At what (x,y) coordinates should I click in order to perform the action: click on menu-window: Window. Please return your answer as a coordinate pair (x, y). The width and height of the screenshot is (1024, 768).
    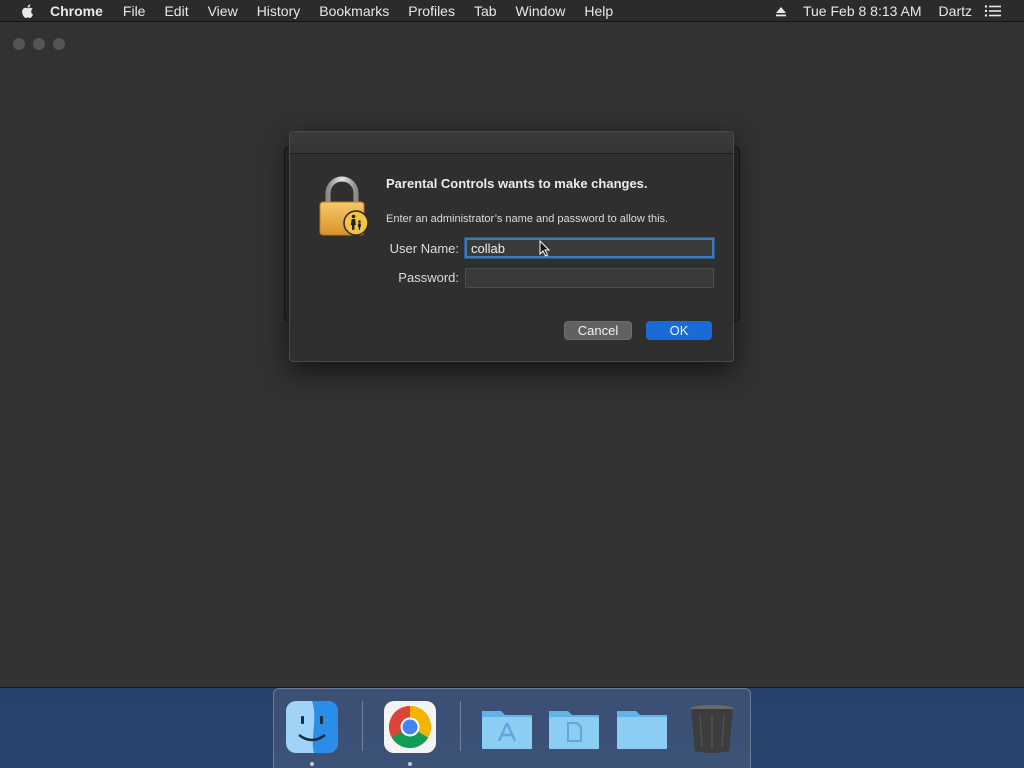
    Looking at the image, I should click on (541, 11).